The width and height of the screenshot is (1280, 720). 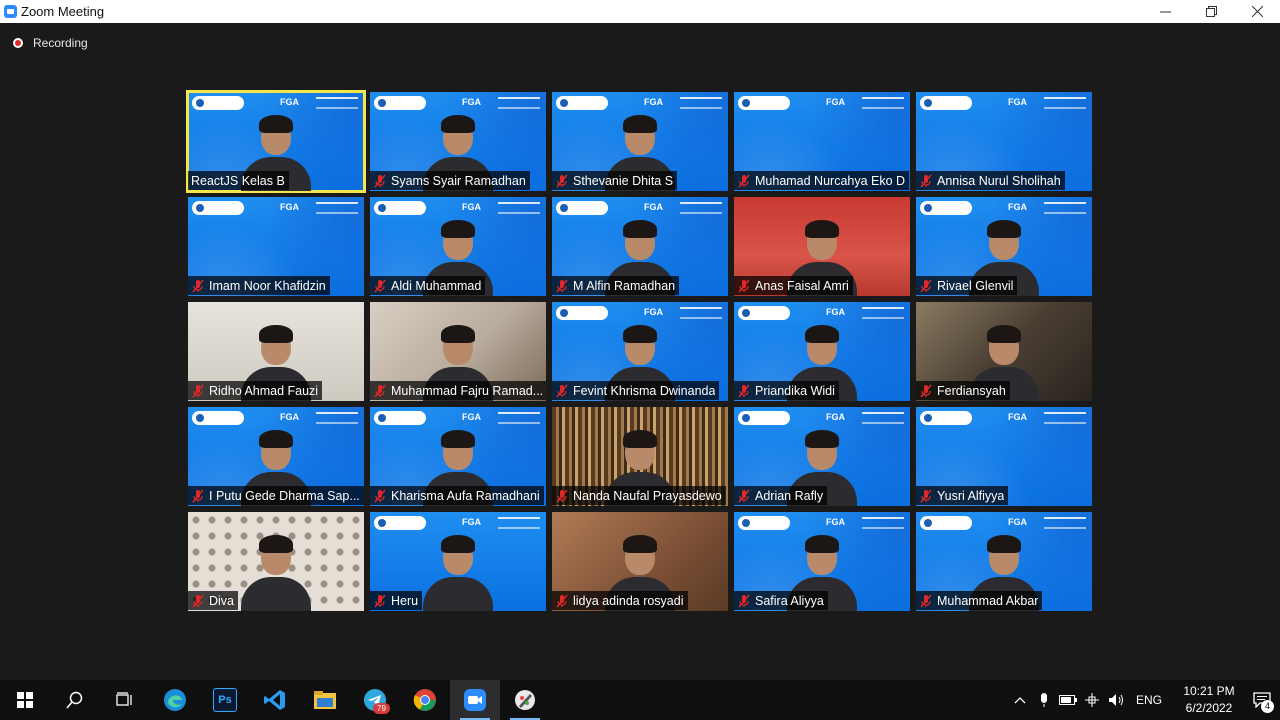 What do you see at coordinates (1020, 700) in the screenshot?
I see `chevron-up-icon` at bounding box center [1020, 700].